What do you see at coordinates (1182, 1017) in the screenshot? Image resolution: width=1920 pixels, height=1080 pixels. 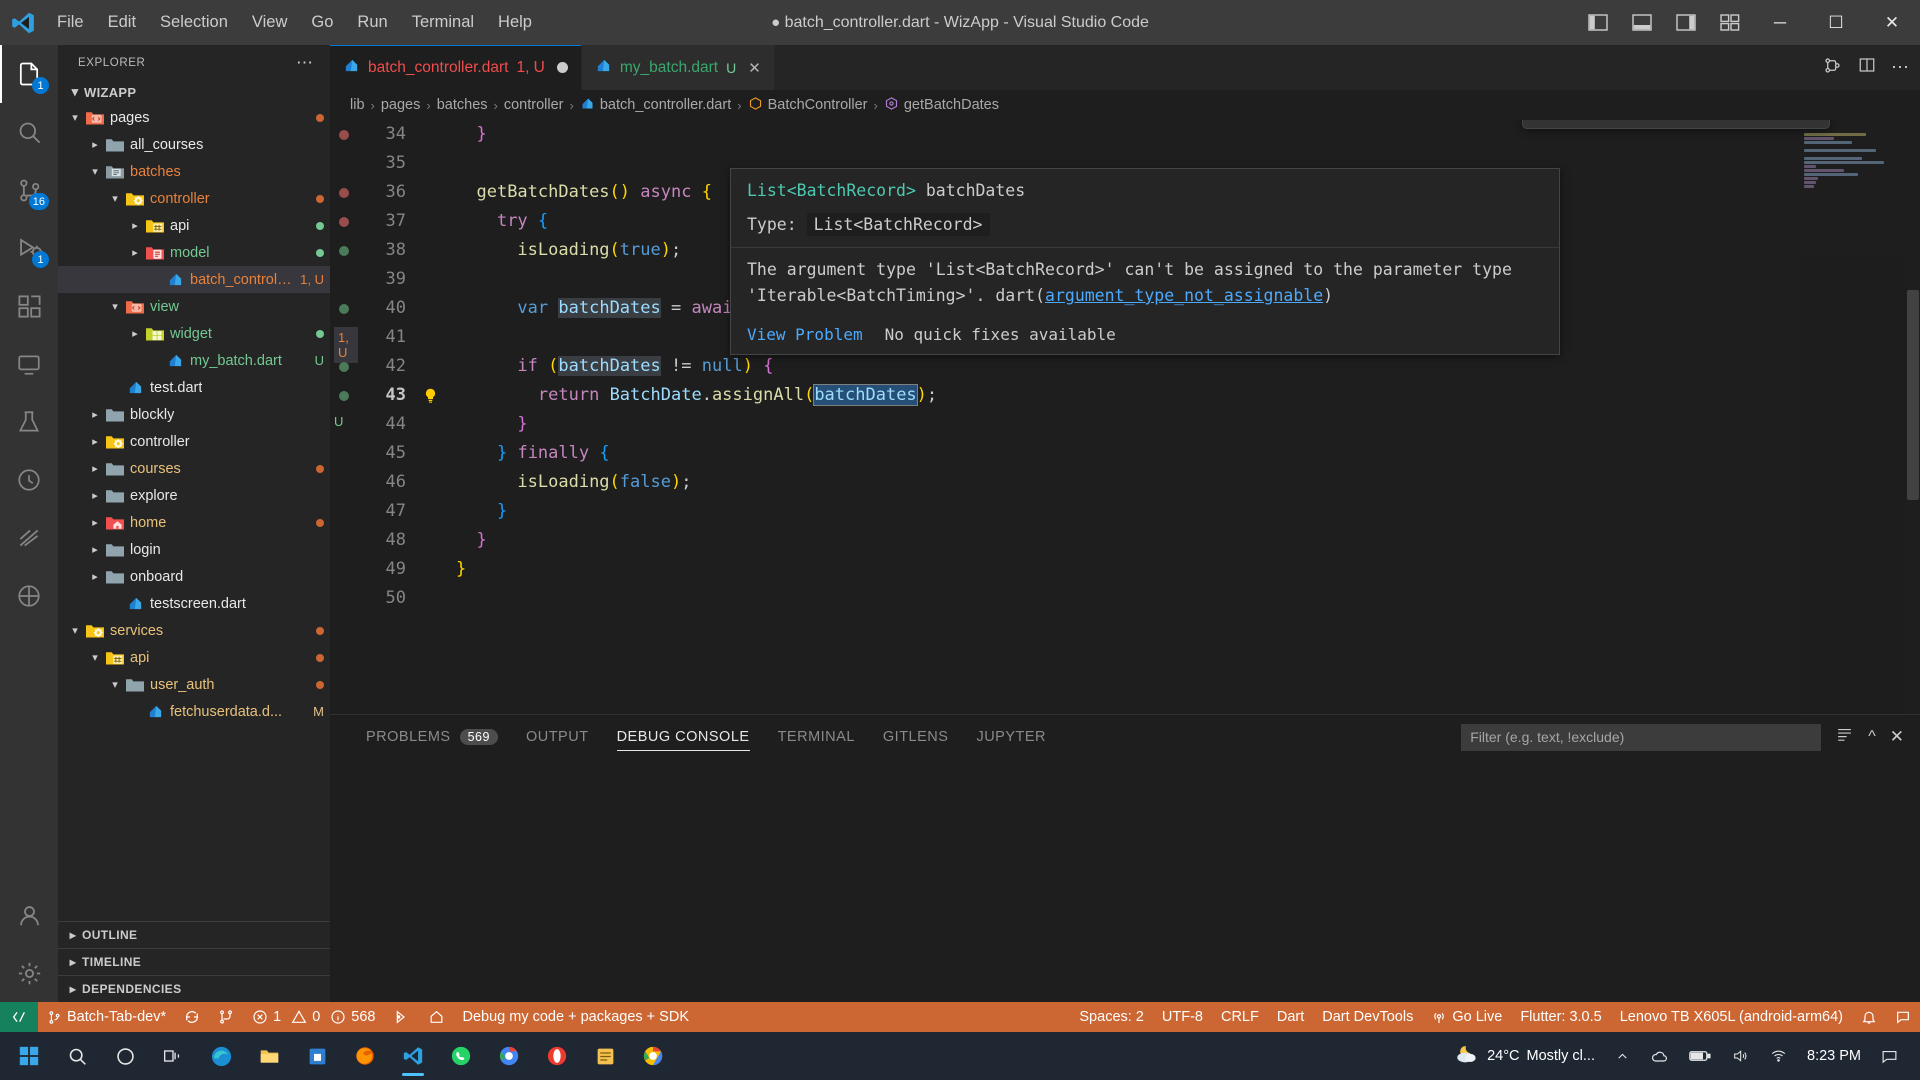 I see `status-encoding: UTF-8` at bounding box center [1182, 1017].